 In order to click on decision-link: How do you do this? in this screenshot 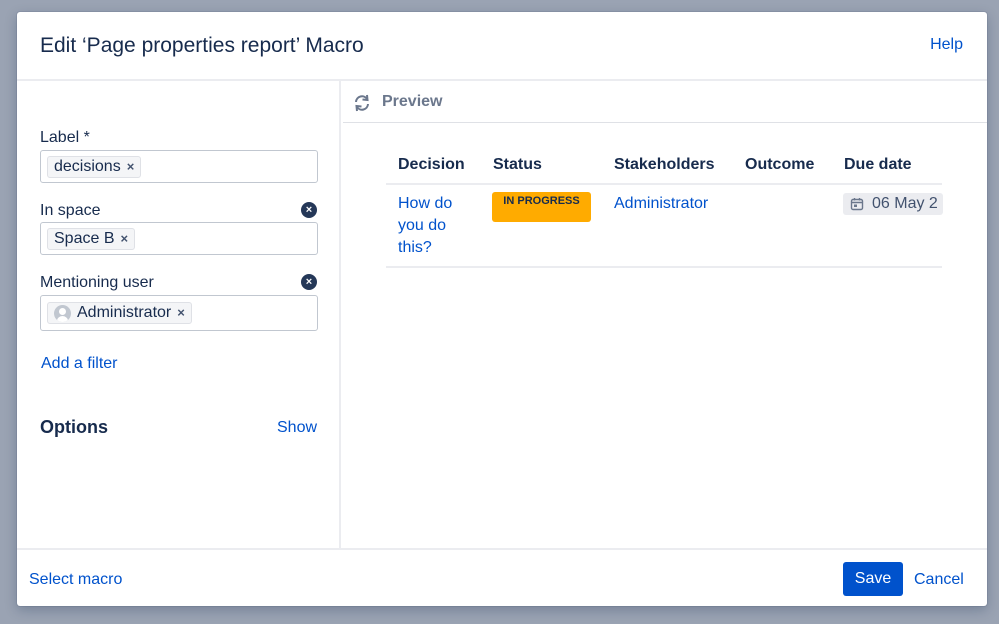, I will do `click(425, 226)`.